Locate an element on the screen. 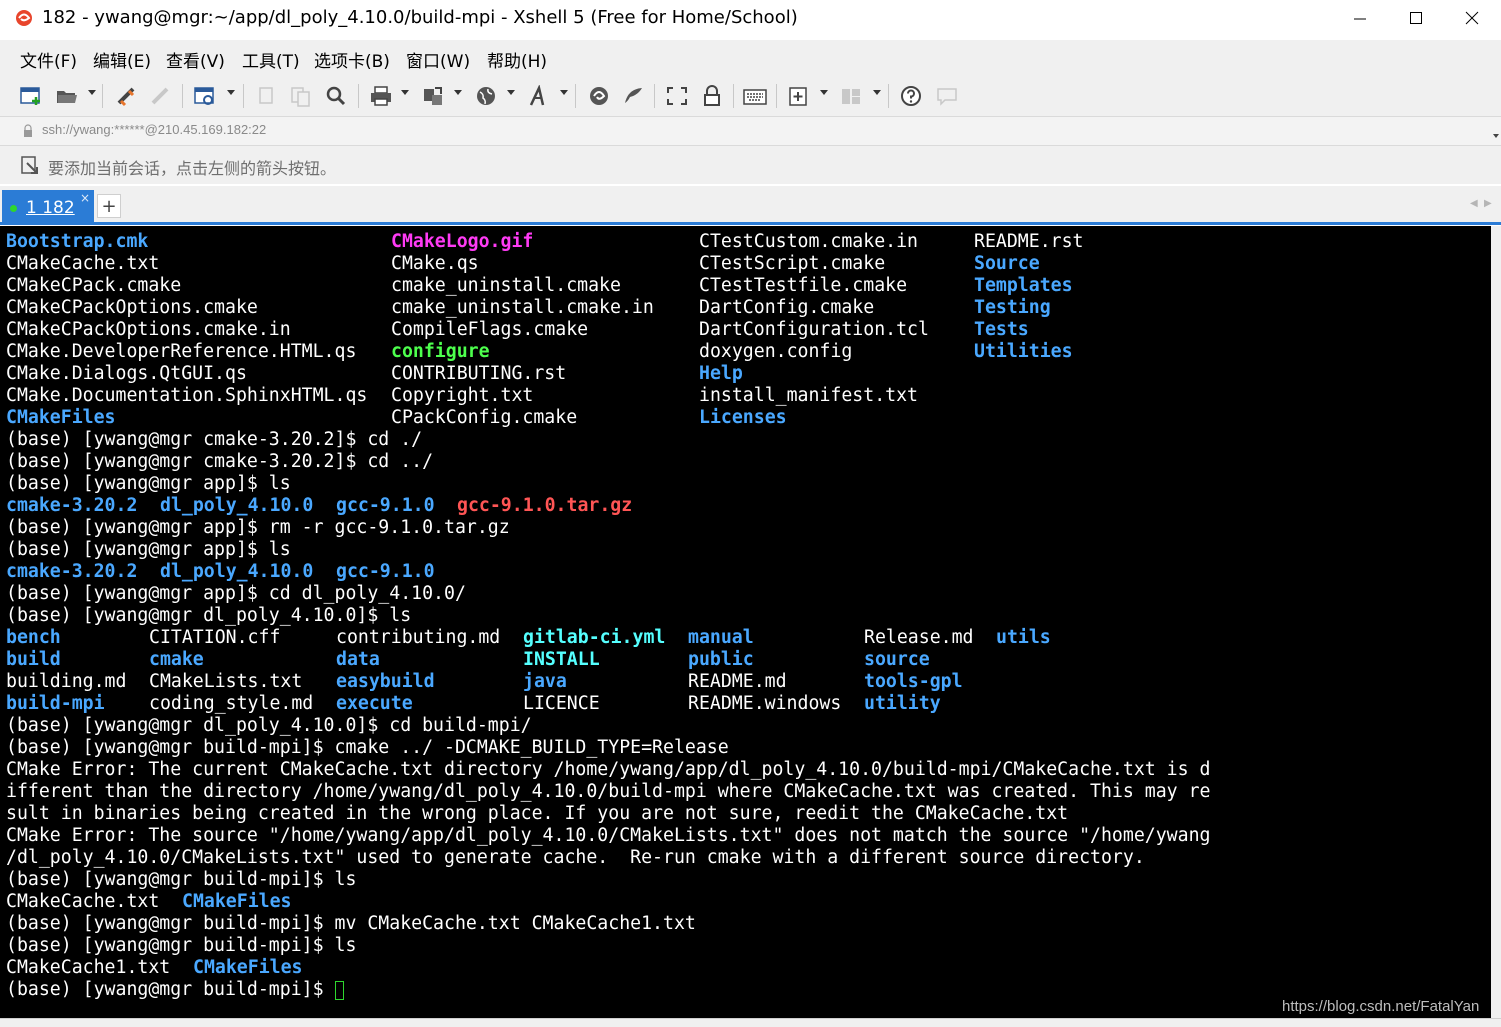 This screenshot has height=1027, width=1501. add-dropdown-icon is located at coordinates (824, 92).